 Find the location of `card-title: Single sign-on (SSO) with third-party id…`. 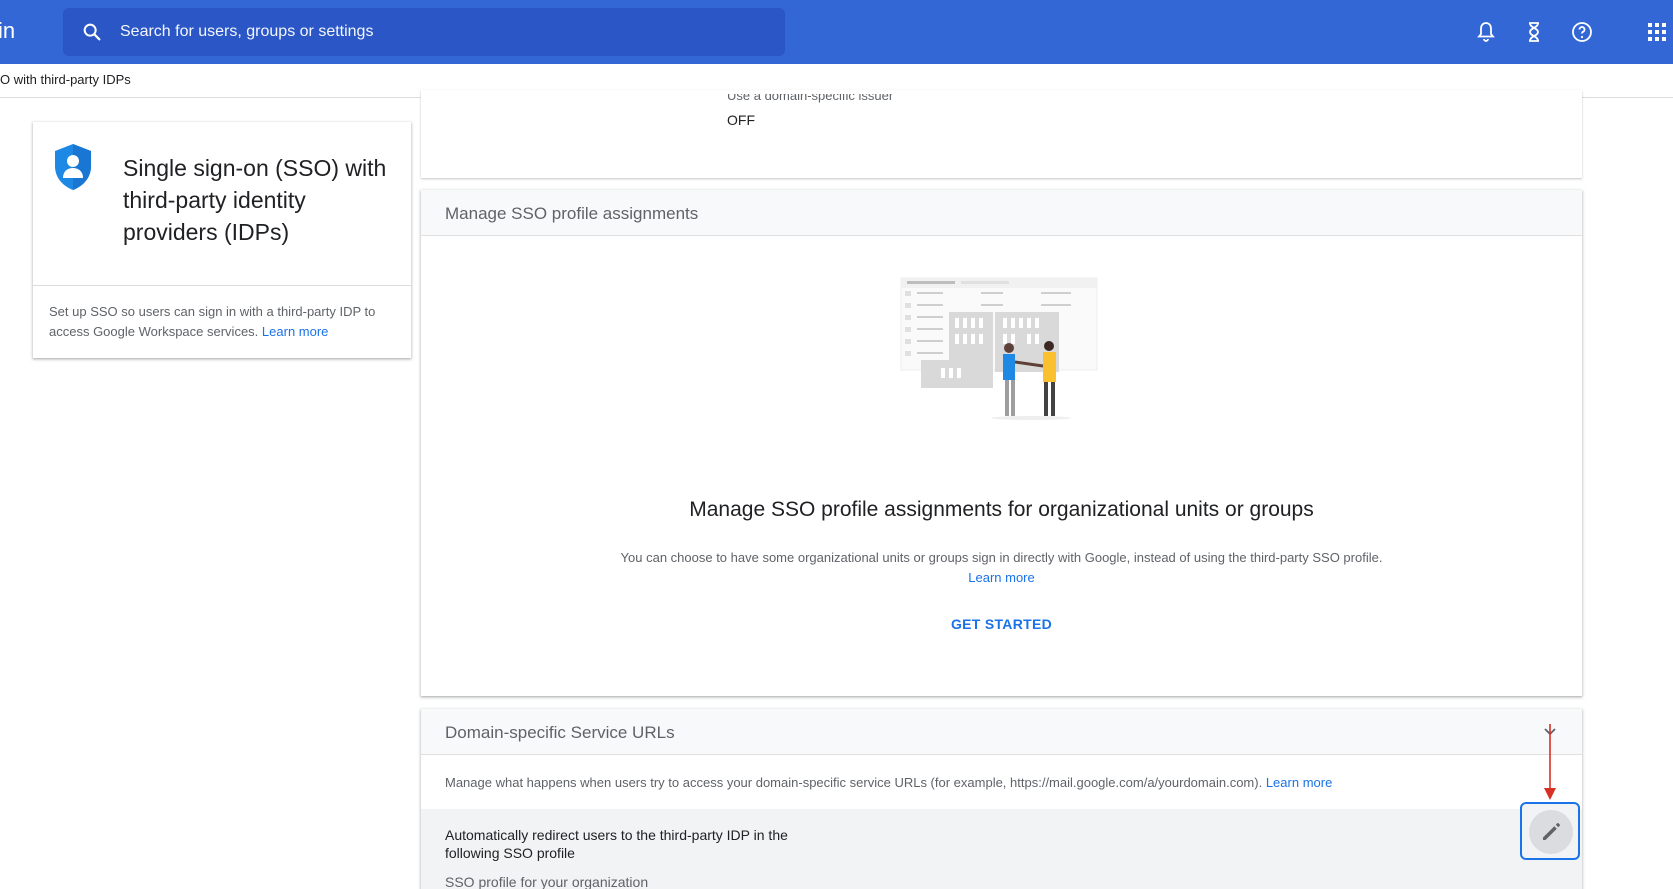

card-title: Single sign-on (SSO) with third-party id… is located at coordinates (255, 200).